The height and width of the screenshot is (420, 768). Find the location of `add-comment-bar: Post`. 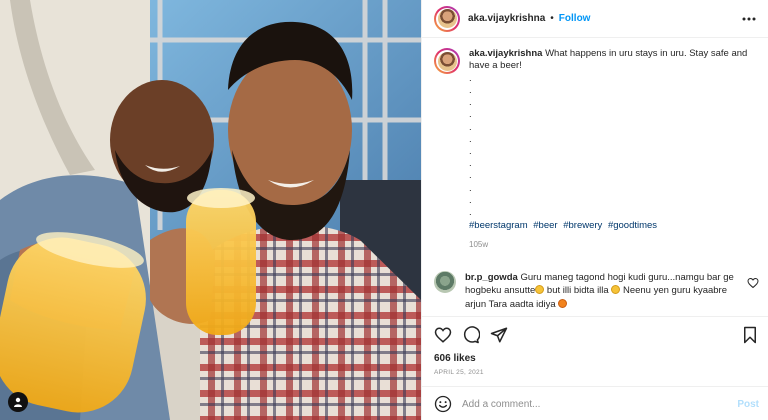

add-comment-bar: Post is located at coordinates (596, 404).